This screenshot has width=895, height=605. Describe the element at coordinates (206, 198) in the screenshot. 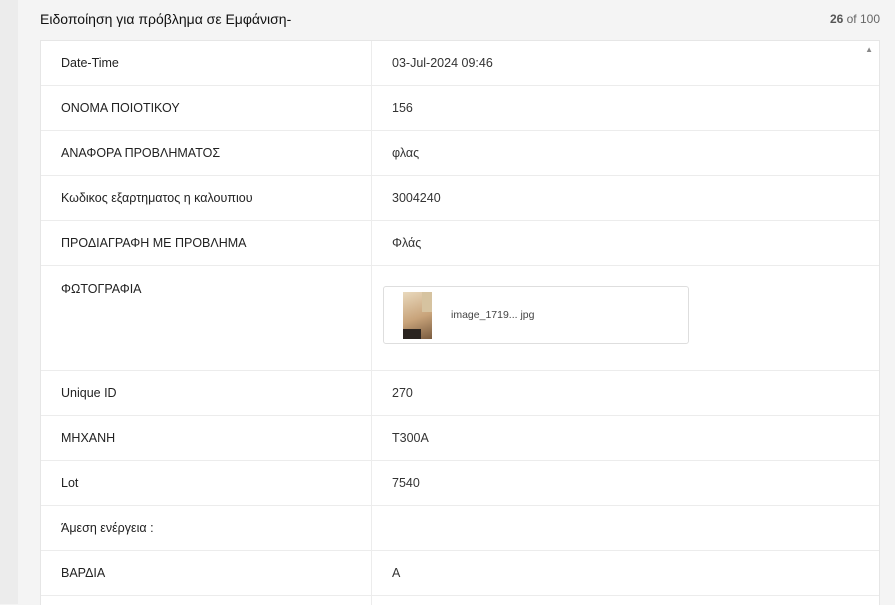

I see `field-label: Κωδικος εξαρτηματος η καλουπιου` at that location.